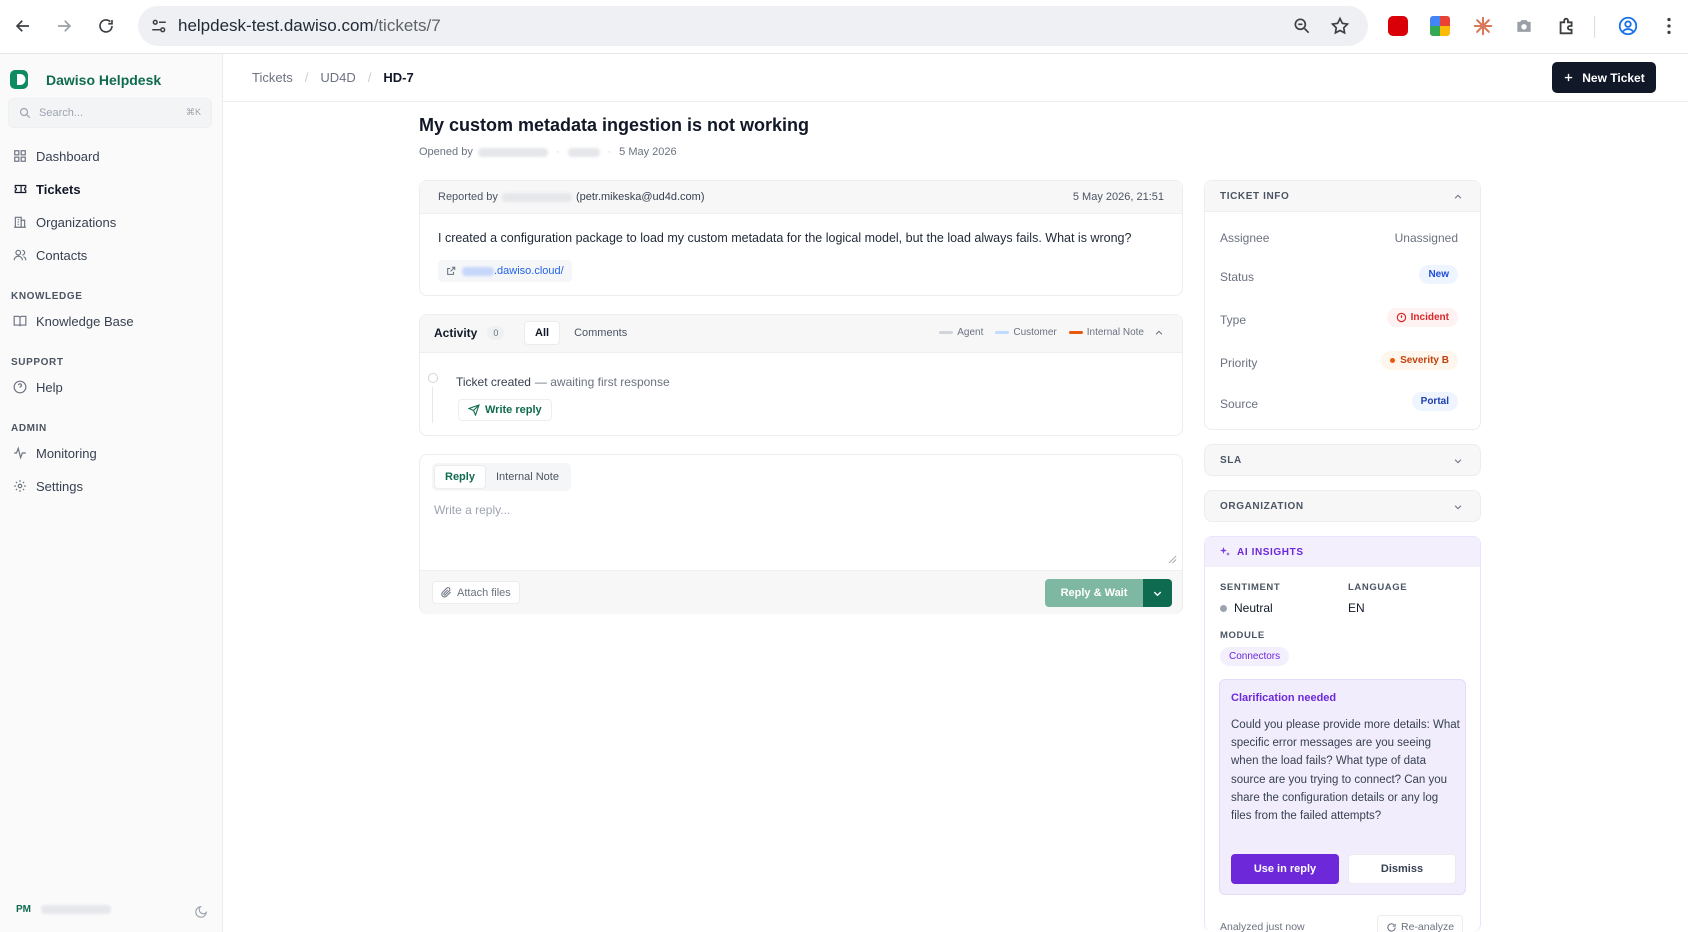 This screenshot has height=932, width=1688. What do you see at coordinates (112, 189) in the screenshot?
I see `sidebar-item-tickets: Tickets` at bounding box center [112, 189].